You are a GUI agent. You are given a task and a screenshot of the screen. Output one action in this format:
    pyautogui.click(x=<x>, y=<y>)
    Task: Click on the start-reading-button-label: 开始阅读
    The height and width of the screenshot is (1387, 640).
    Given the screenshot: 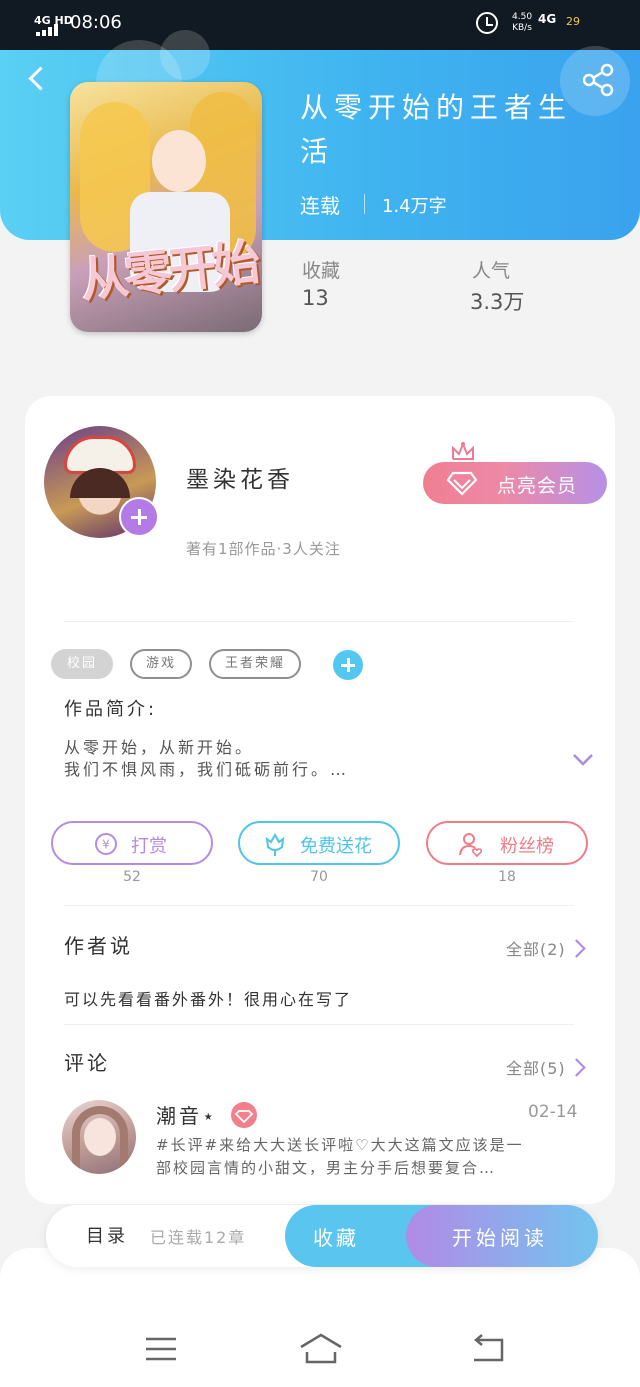 What is the action you would take?
    pyautogui.click(x=500, y=1238)
    